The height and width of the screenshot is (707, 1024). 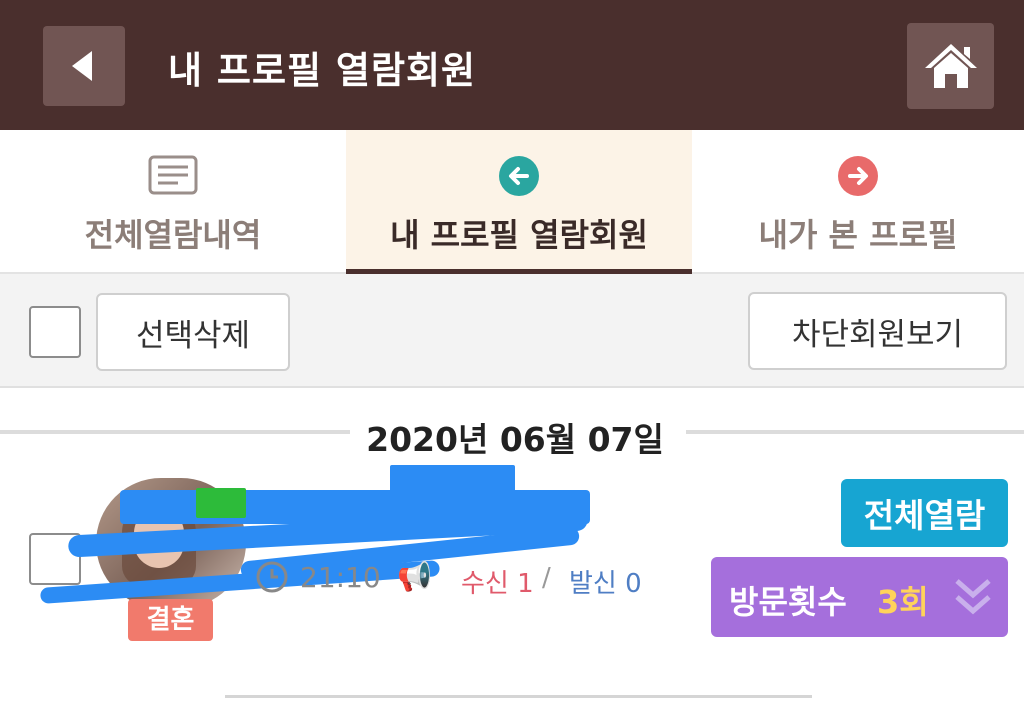 I want to click on list-icon, so click(x=173, y=175).